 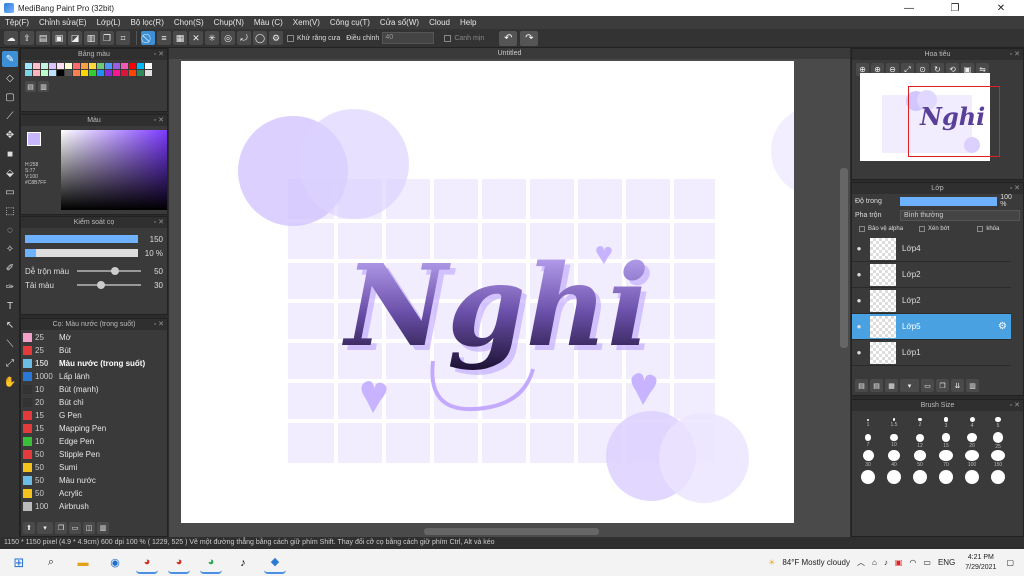 I want to click on notification-icon: ▢, so click(x=1010, y=562).